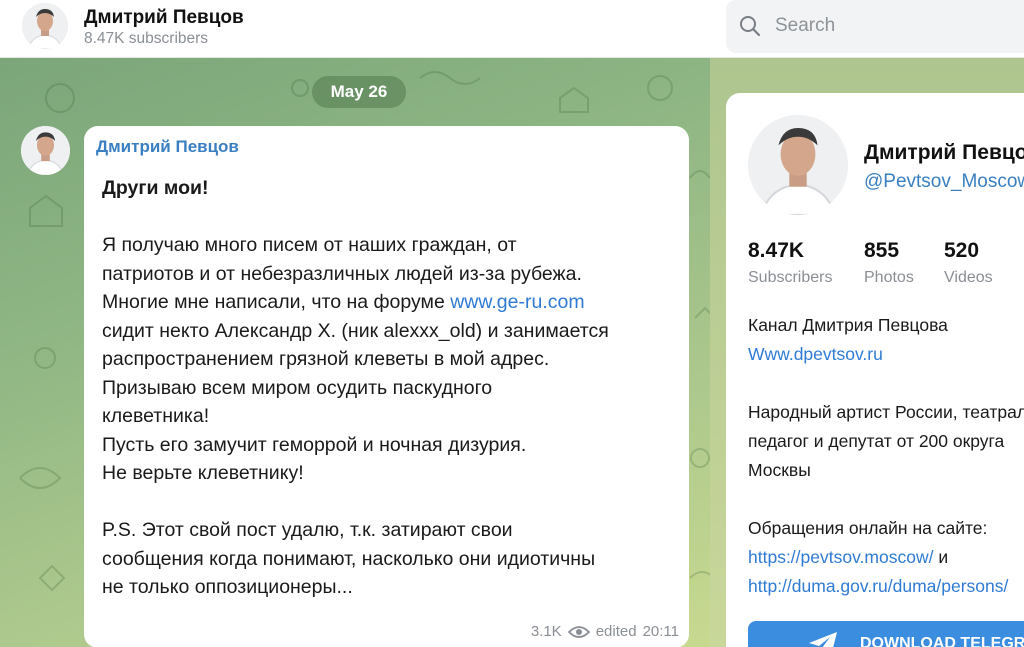 This screenshot has height=647, width=1024. What do you see at coordinates (167, 147) in the screenshot?
I see `message-author: Дмитрий Певцов` at bounding box center [167, 147].